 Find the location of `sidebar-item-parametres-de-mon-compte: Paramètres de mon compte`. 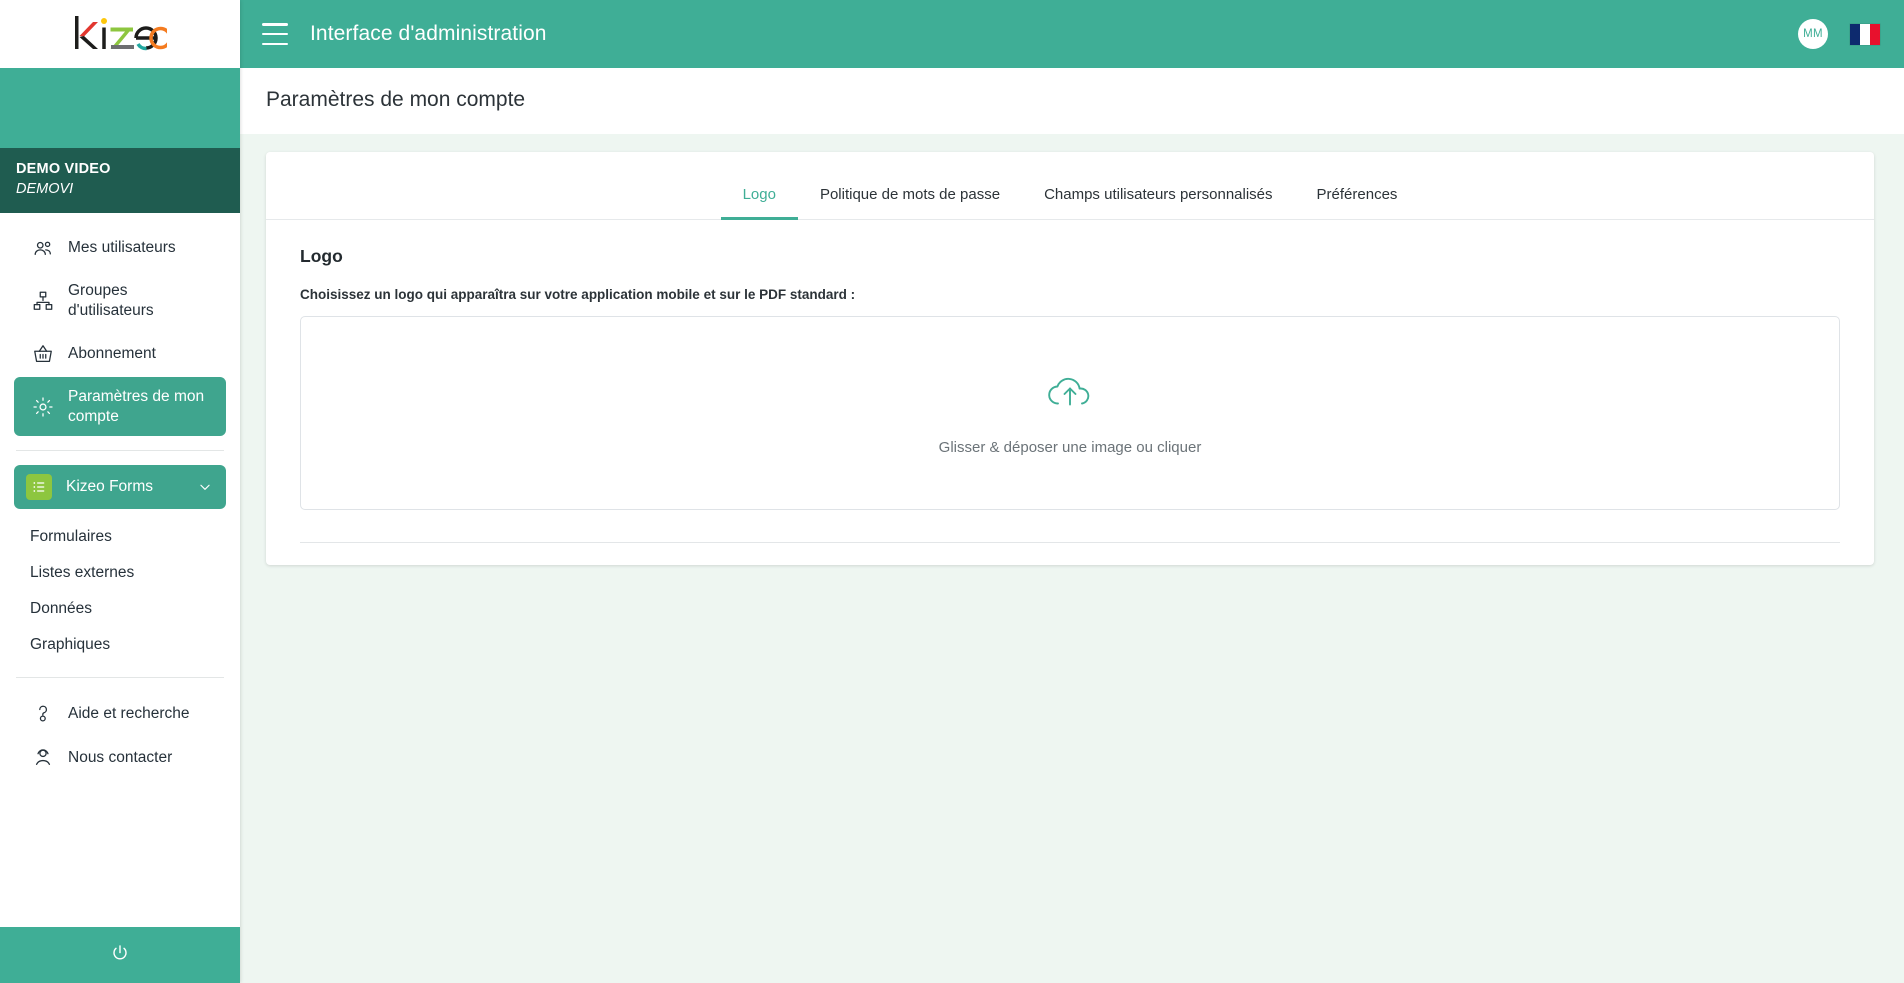

sidebar-item-parametres-de-mon-compte: Paramètres de mon compte is located at coordinates (120, 406).